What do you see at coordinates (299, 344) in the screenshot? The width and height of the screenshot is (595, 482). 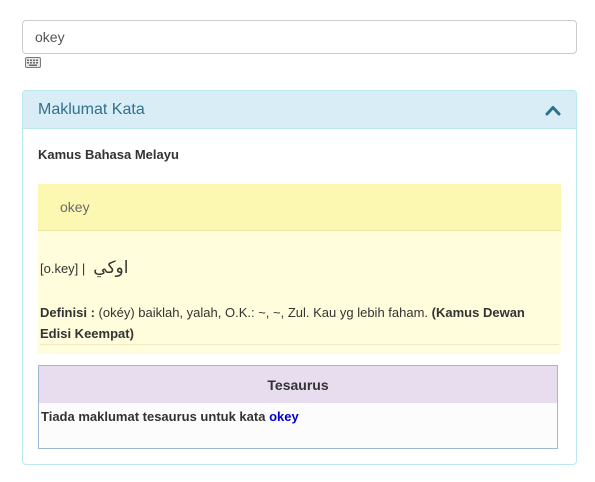 I see `divider` at bounding box center [299, 344].